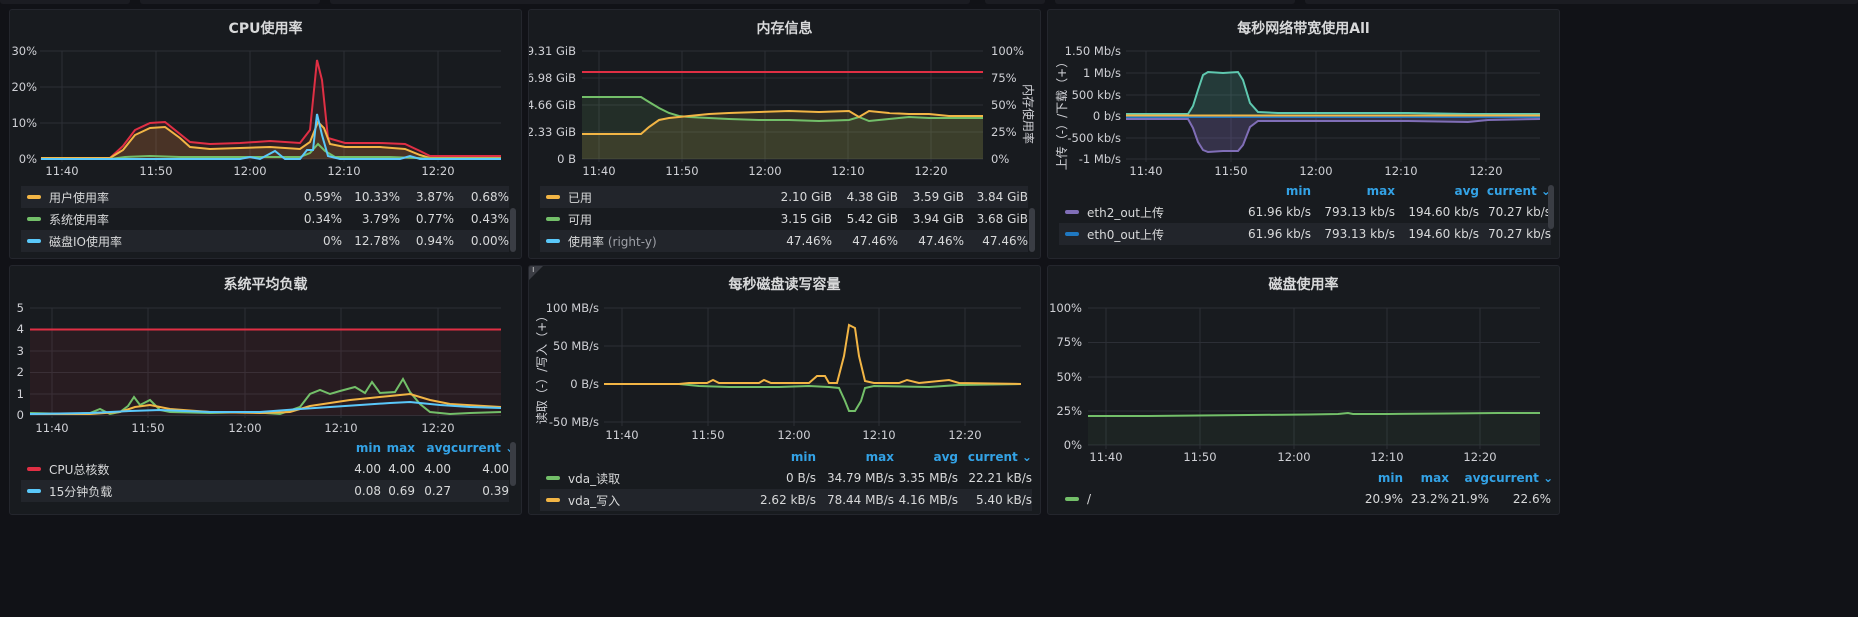 This screenshot has height=617, width=1858. I want to click on series-name: eth0_out上传, so click(1164, 234).